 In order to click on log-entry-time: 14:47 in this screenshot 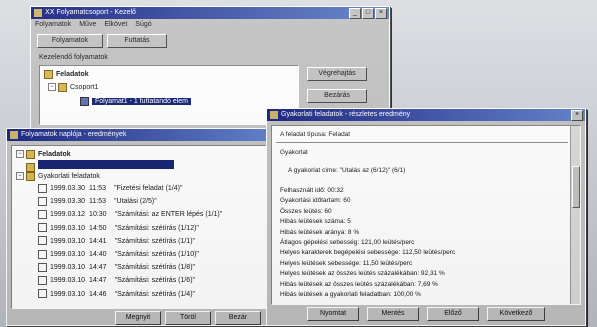, I will do `click(98, 281)`.